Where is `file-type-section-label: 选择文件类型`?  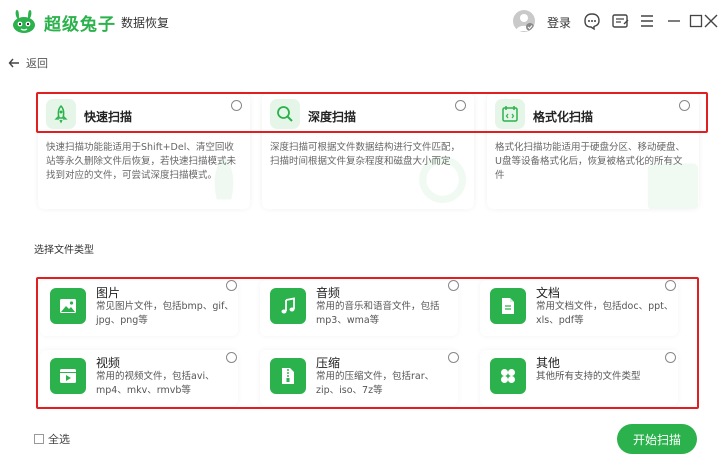 file-type-section-label: 选择文件类型 is located at coordinates (64, 250).